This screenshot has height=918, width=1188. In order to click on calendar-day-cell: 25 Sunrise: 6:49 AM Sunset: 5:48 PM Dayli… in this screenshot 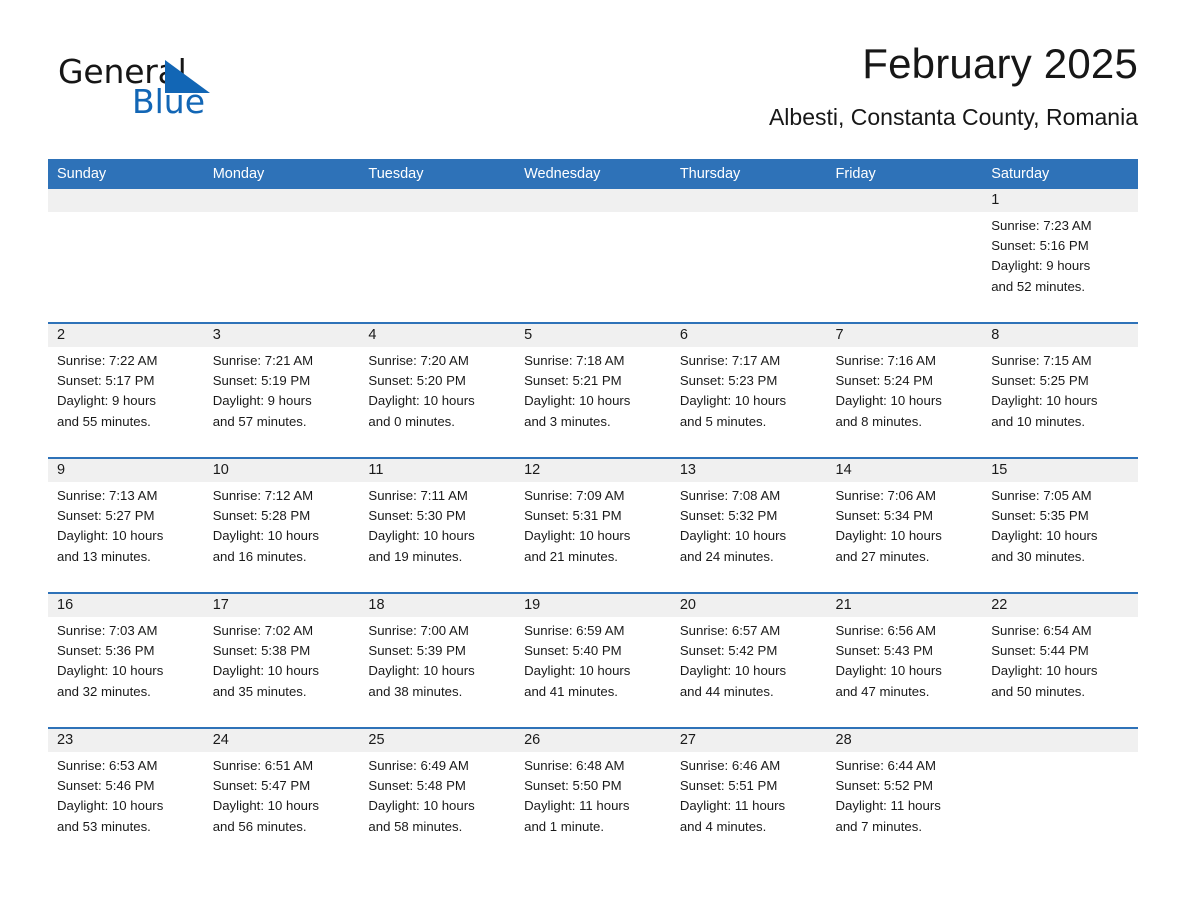, I will do `click(437, 794)`.